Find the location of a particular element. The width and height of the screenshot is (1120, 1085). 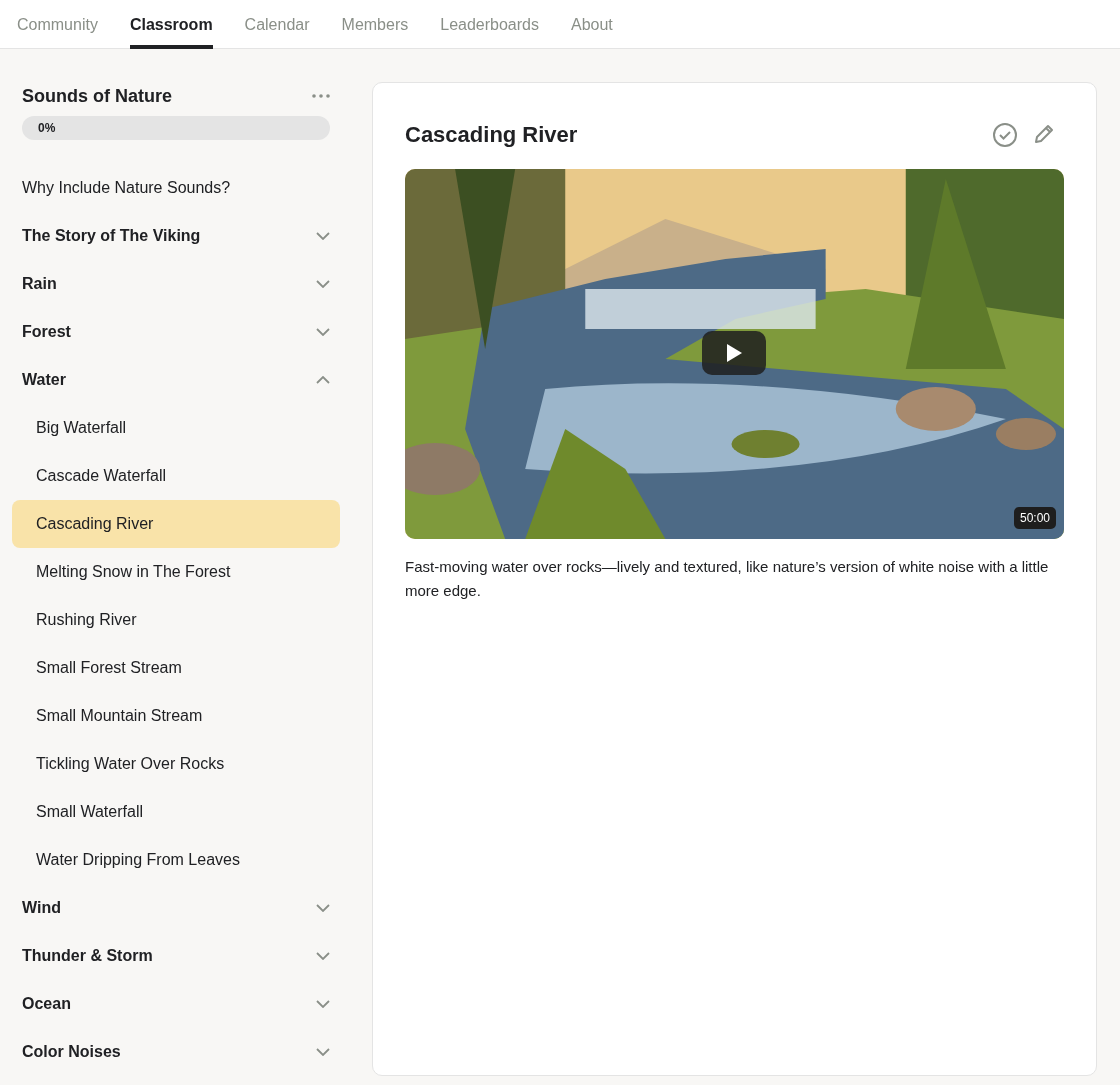

module-item: Ocean is located at coordinates (176, 1004).